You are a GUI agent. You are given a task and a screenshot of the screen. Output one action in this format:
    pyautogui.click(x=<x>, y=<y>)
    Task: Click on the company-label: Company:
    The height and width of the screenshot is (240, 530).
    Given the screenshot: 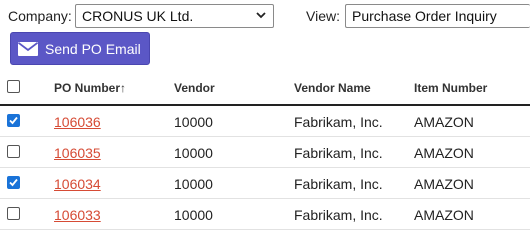 What is the action you would take?
    pyautogui.click(x=40, y=16)
    